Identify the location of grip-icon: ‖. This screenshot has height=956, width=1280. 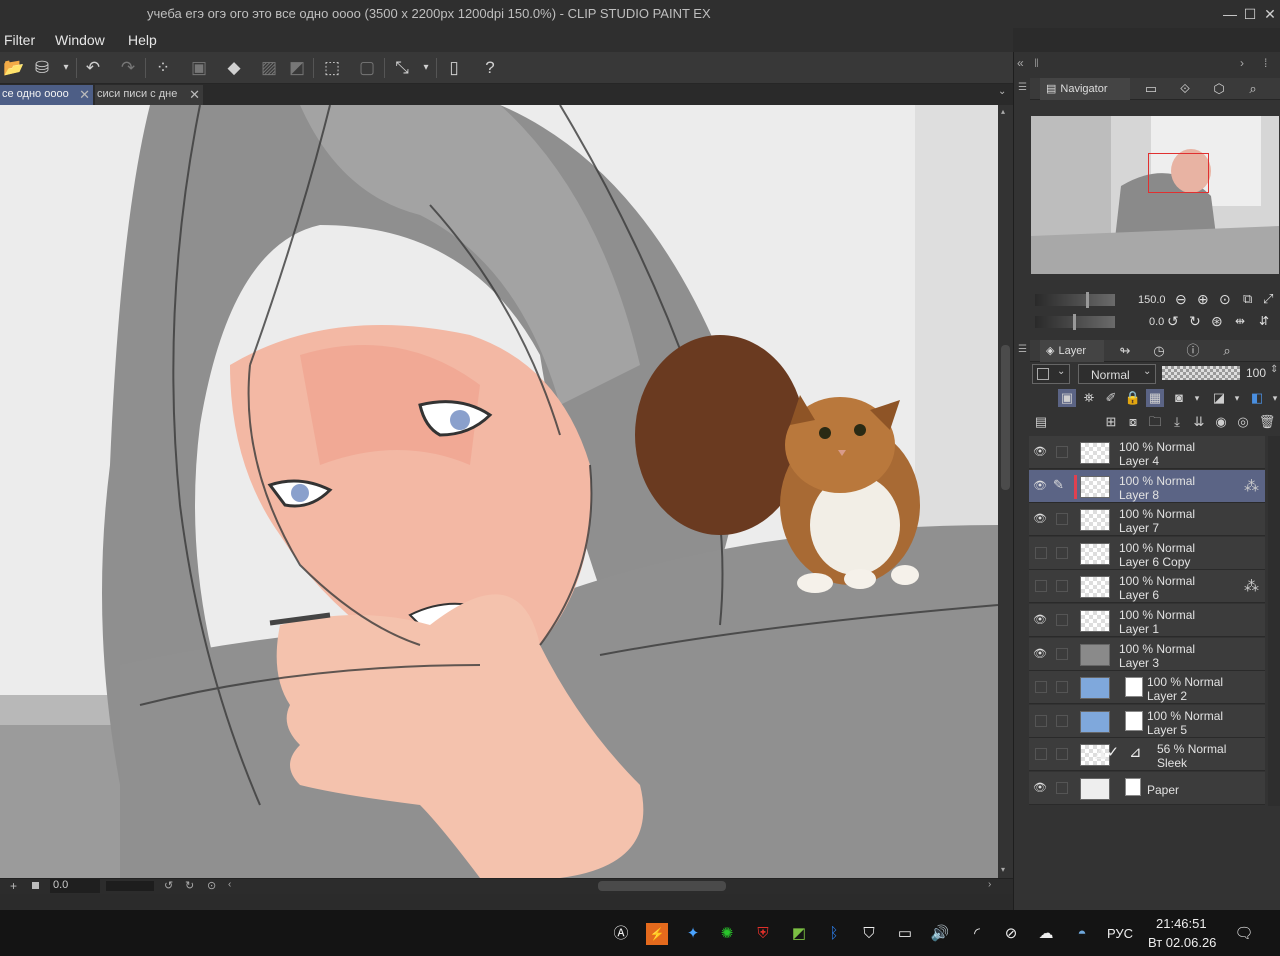
(1036, 63).